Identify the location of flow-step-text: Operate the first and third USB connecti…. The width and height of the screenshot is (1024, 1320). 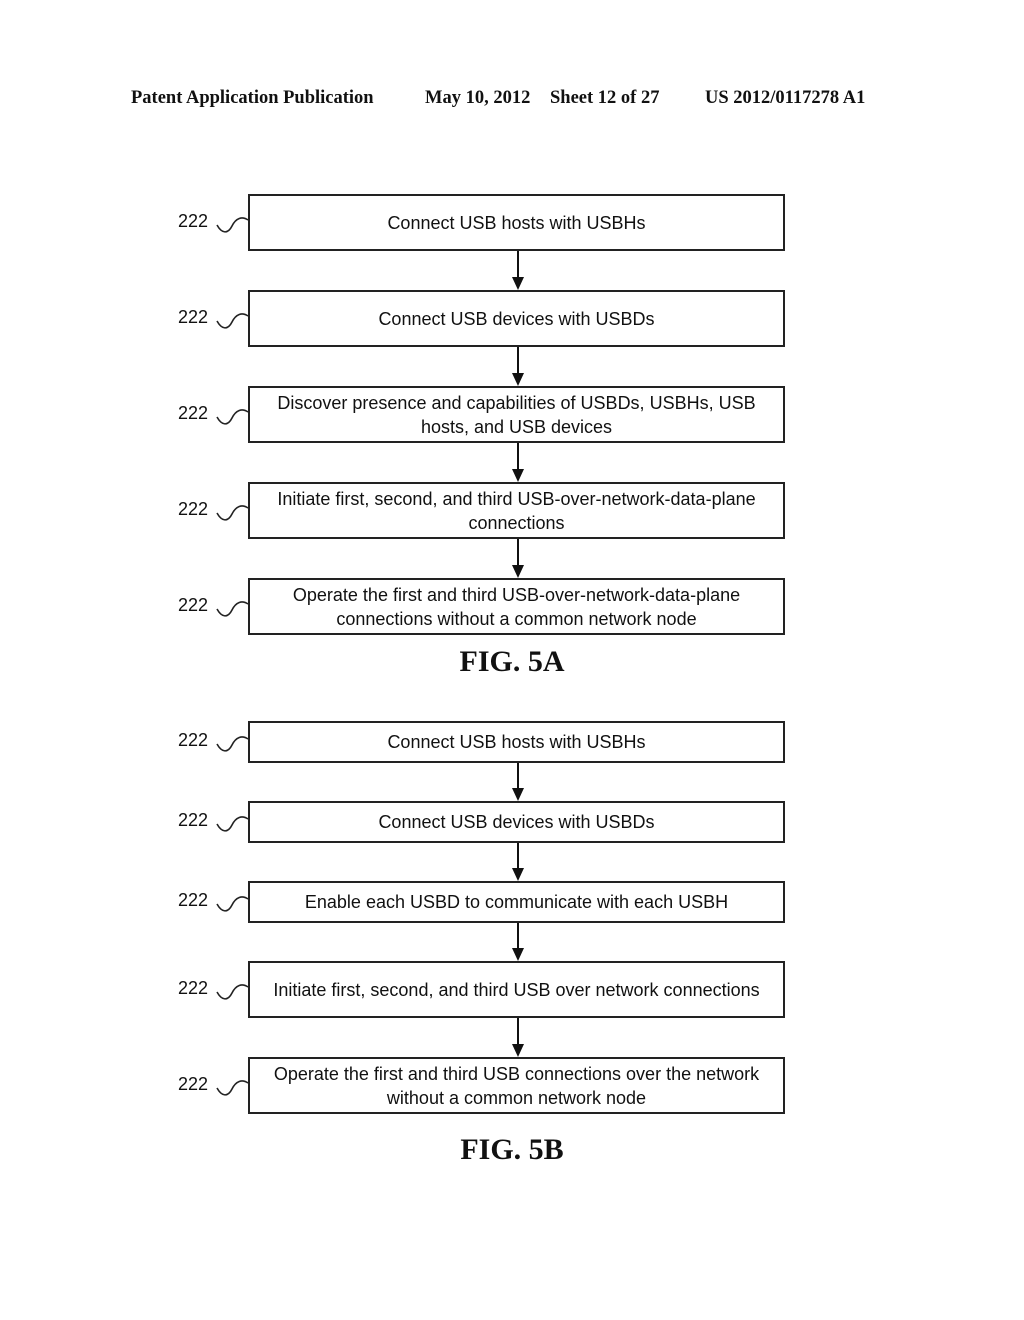
(516, 1085).